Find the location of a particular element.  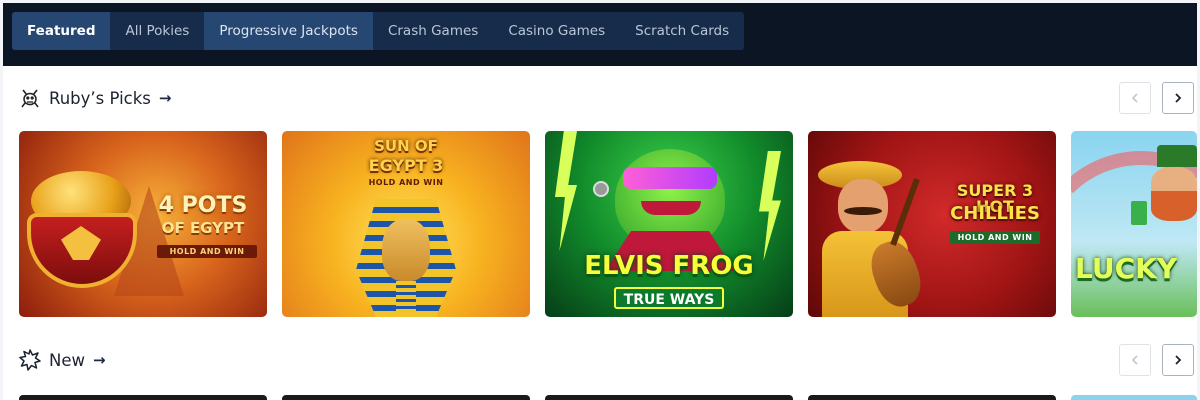

pharaoh-face is located at coordinates (406, 250).